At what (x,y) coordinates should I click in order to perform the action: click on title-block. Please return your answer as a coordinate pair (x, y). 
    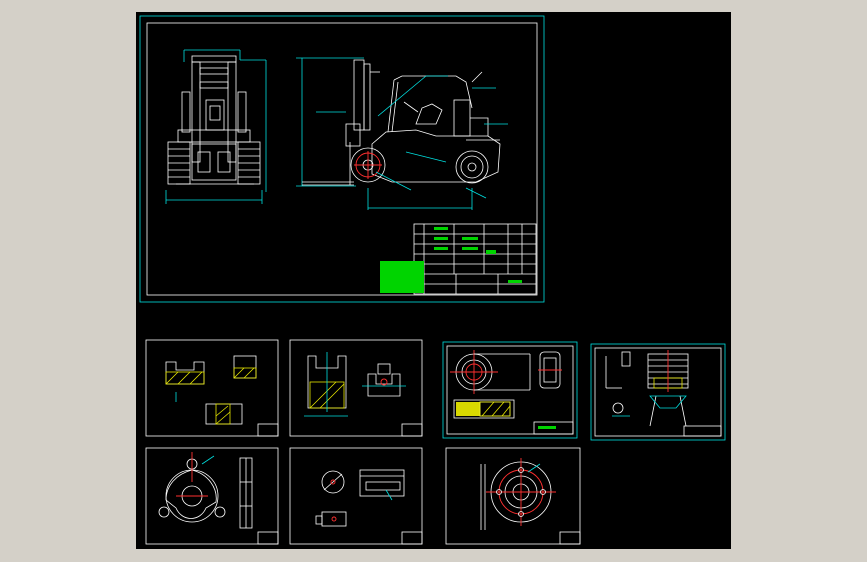
    Looking at the image, I should click on (458, 259).